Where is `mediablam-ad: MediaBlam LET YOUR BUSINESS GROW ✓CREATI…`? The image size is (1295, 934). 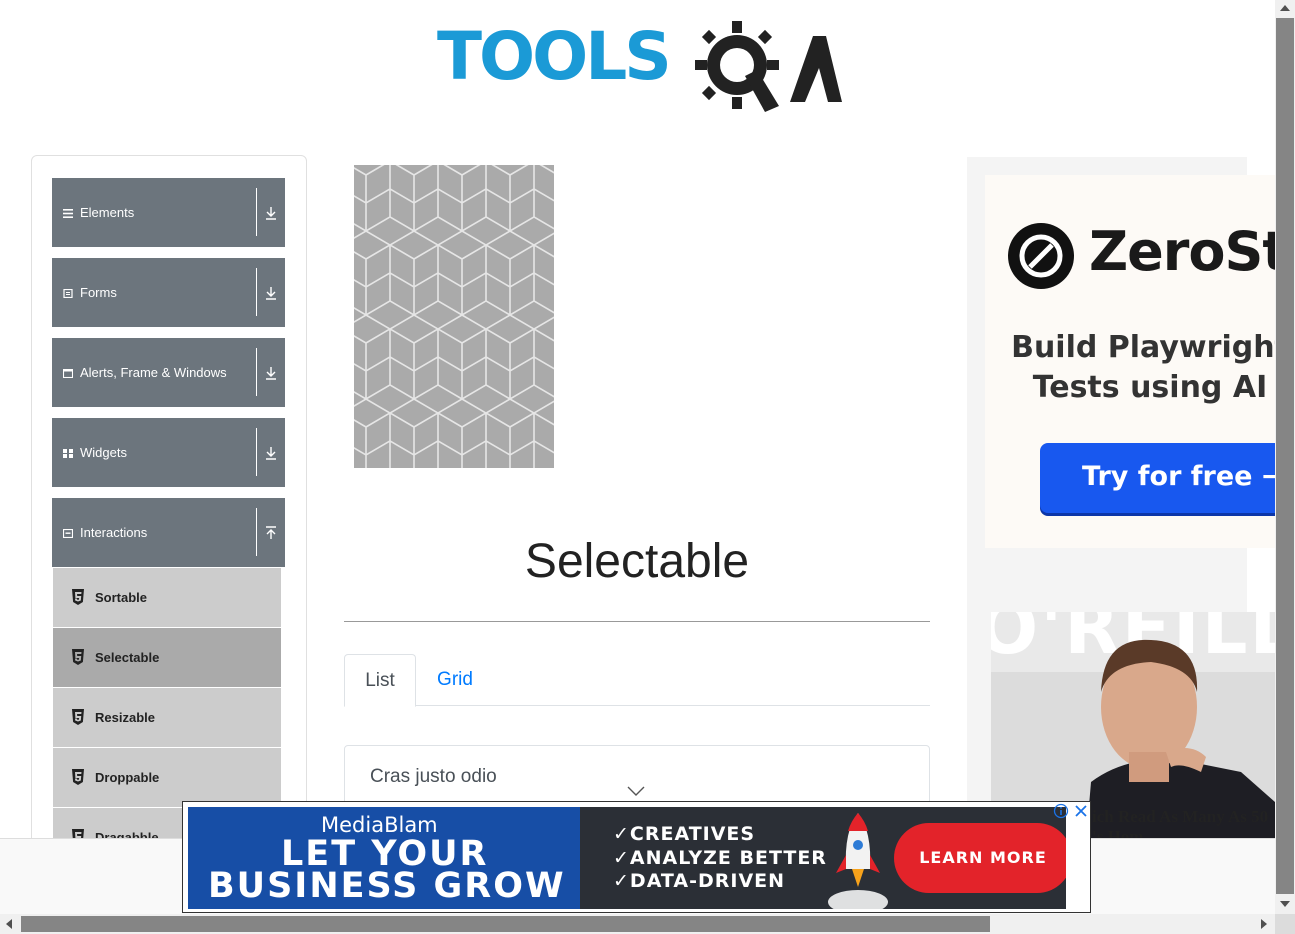
mediablam-ad: MediaBlam LET YOUR BUSINESS GROW ✓CREATI… is located at coordinates (636, 857).